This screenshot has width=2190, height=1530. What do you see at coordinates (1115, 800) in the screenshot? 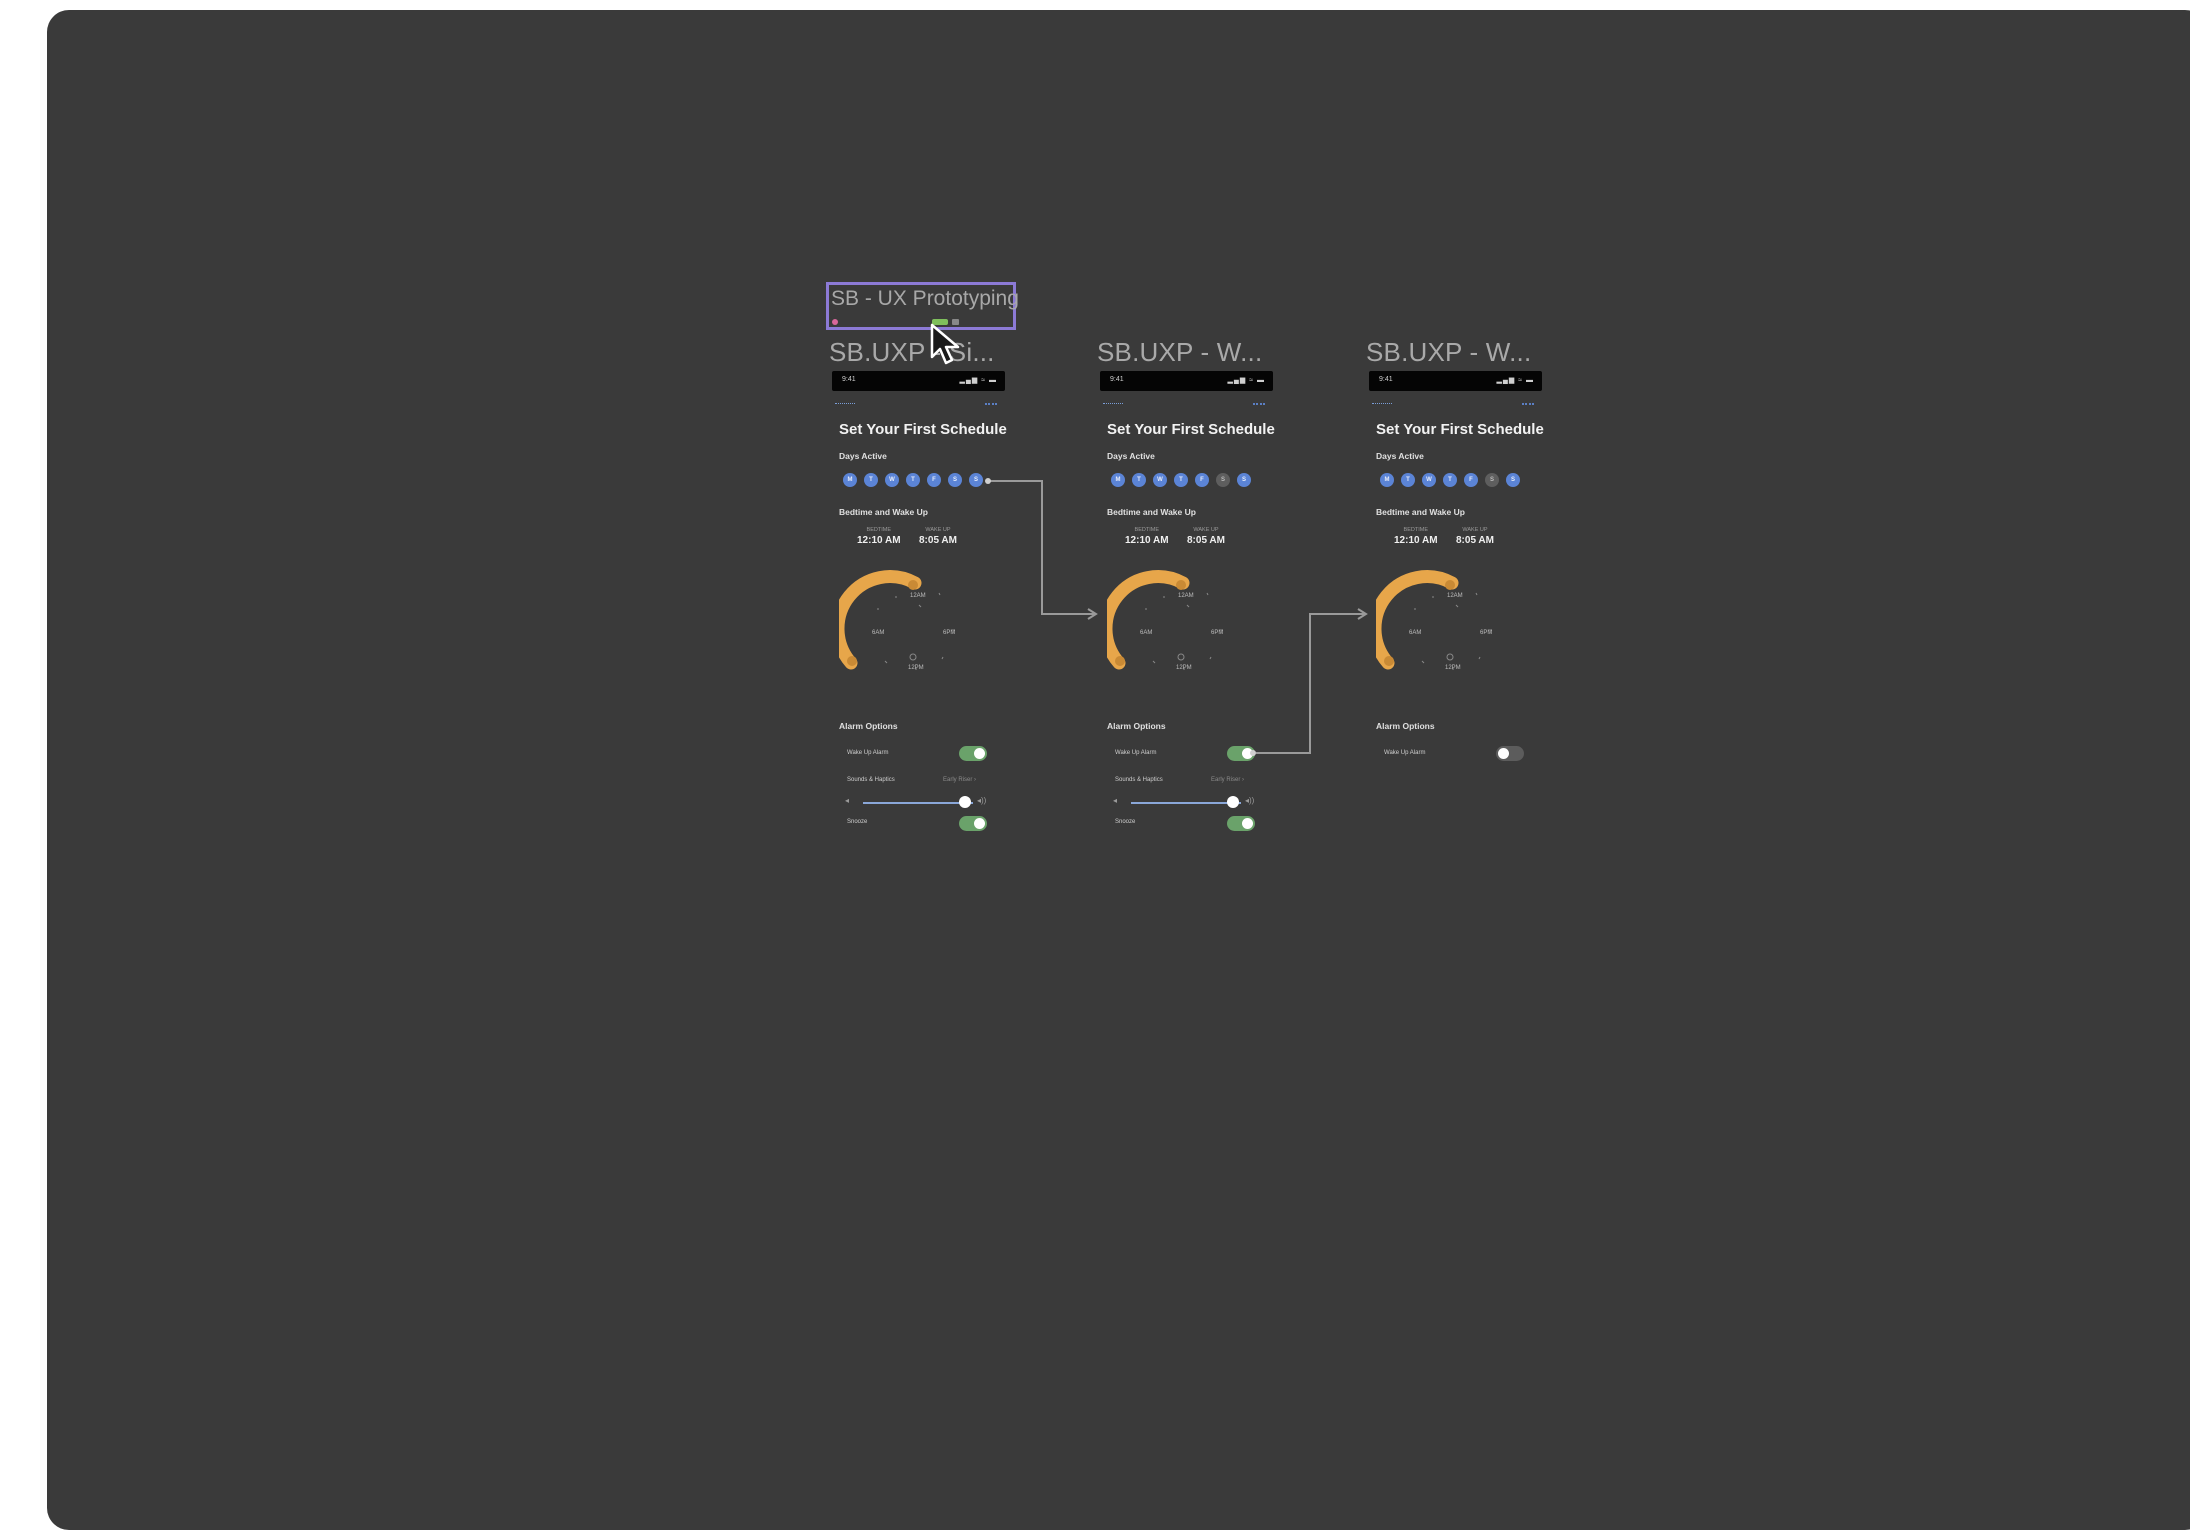
I see `speaker-low-icon: ◂` at bounding box center [1115, 800].